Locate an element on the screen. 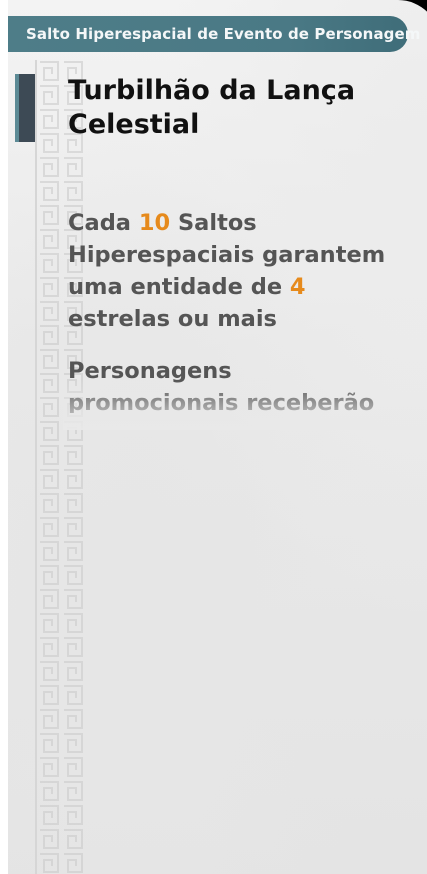  title-accent-marker is located at coordinates (25, 108).